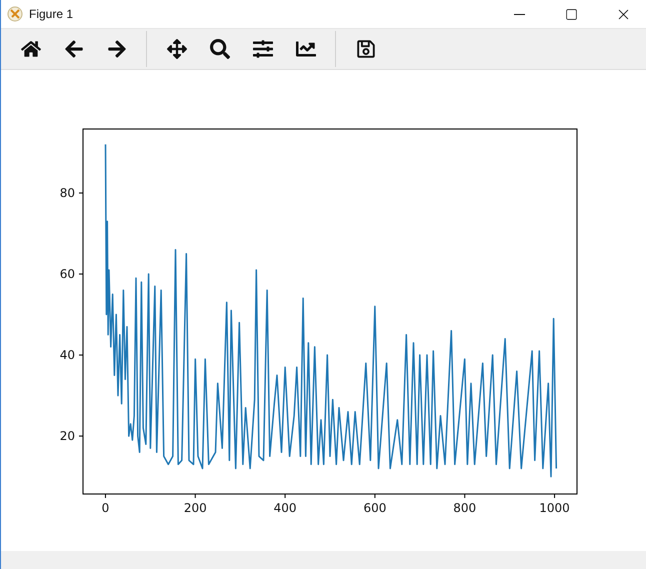  Describe the element at coordinates (571, 14) in the screenshot. I see `maximize-icon` at that location.